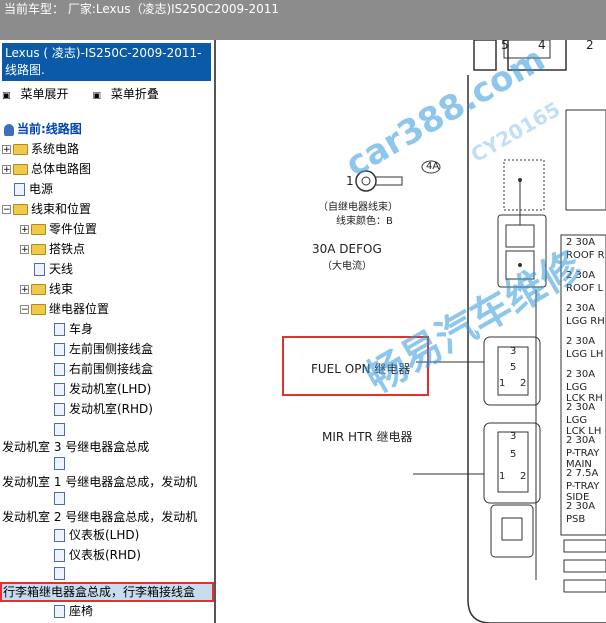 The height and width of the screenshot is (623, 606). I want to click on tree-item-instrument-panel-lhd: 仪表板(LHD), so click(96, 535).